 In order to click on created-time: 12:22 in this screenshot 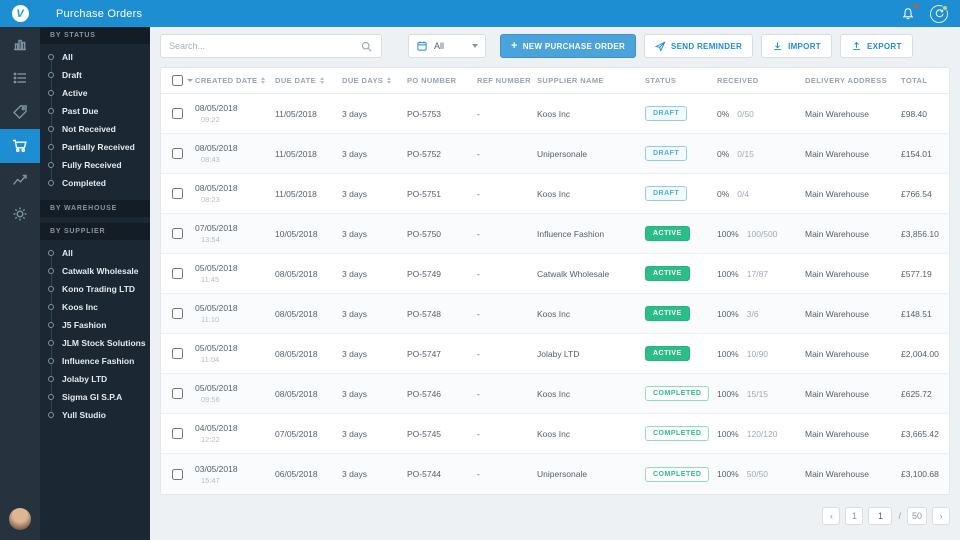, I will do `click(210, 439)`.